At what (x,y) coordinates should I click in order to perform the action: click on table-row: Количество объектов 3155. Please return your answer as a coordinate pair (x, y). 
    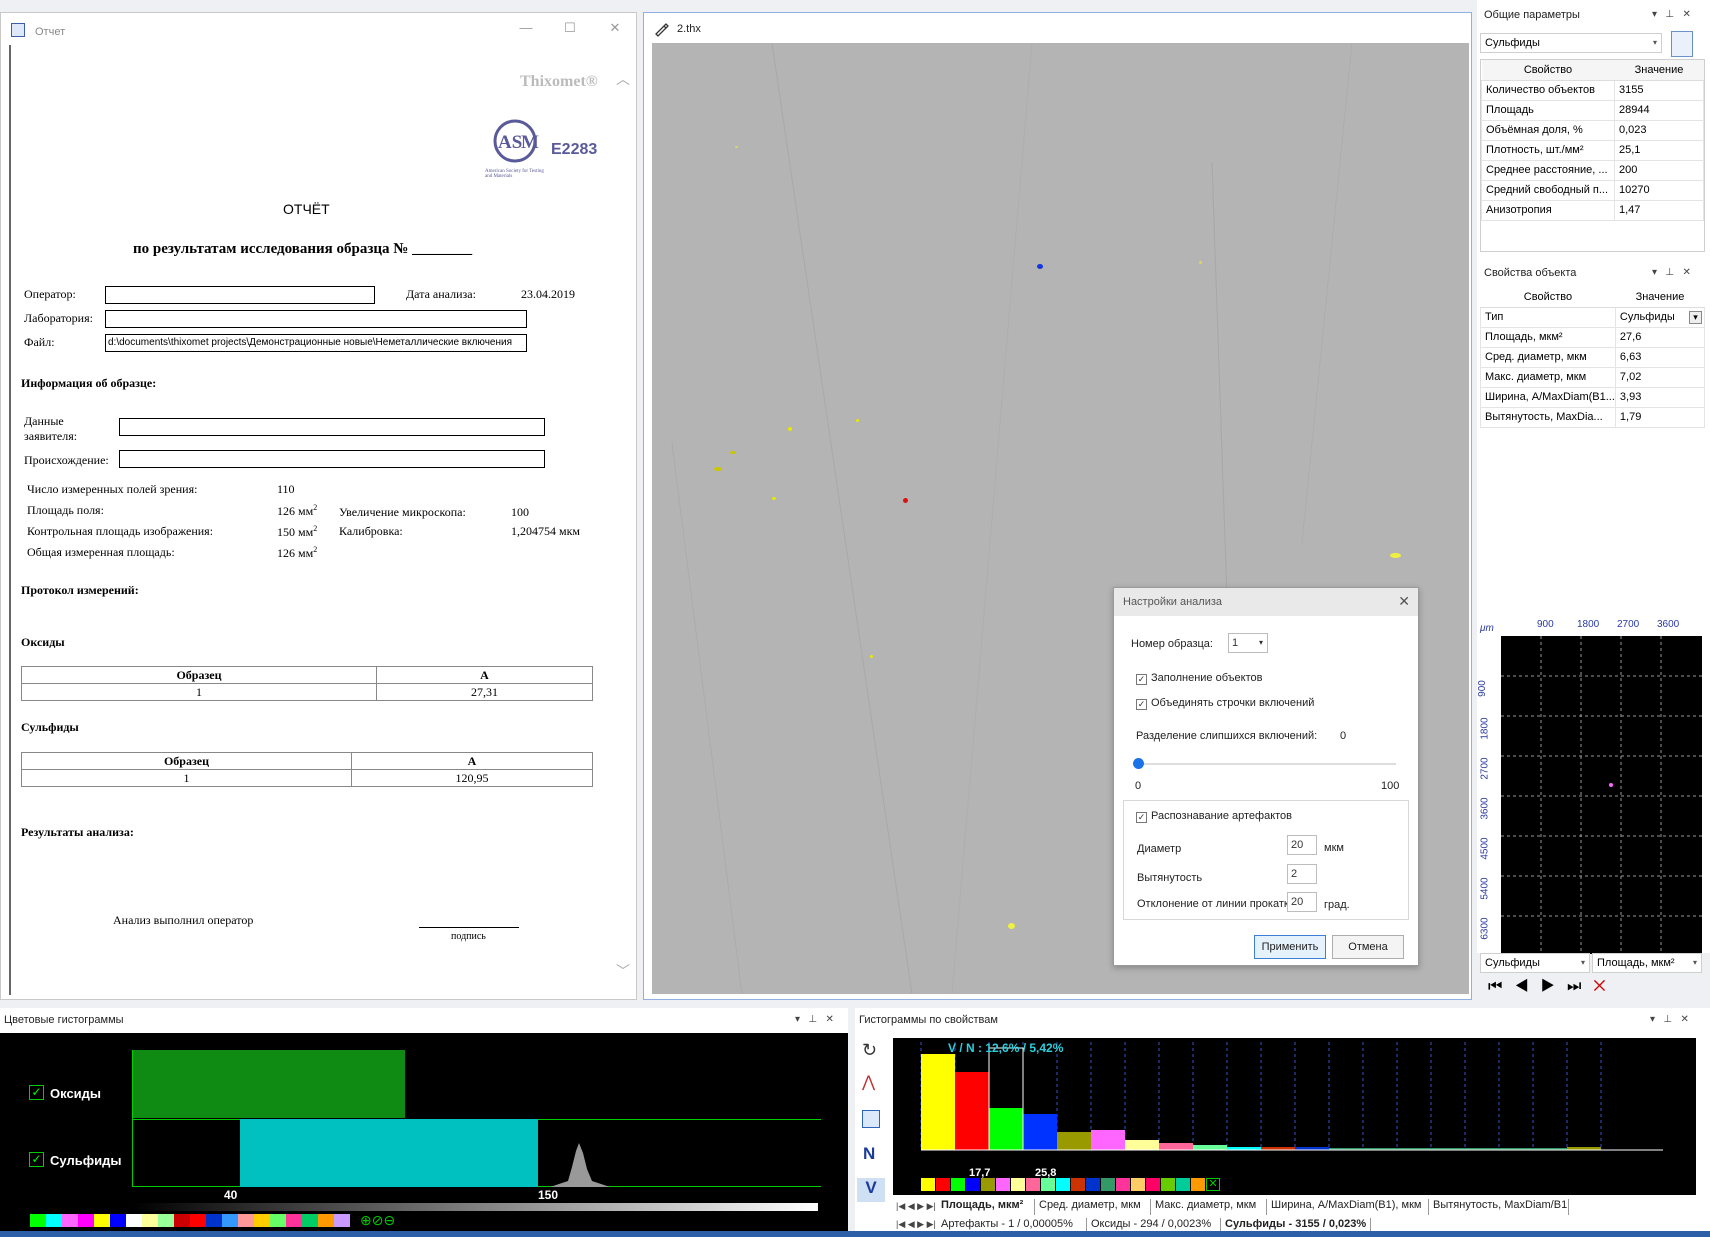
    Looking at the image, I should click on (1592, 90).